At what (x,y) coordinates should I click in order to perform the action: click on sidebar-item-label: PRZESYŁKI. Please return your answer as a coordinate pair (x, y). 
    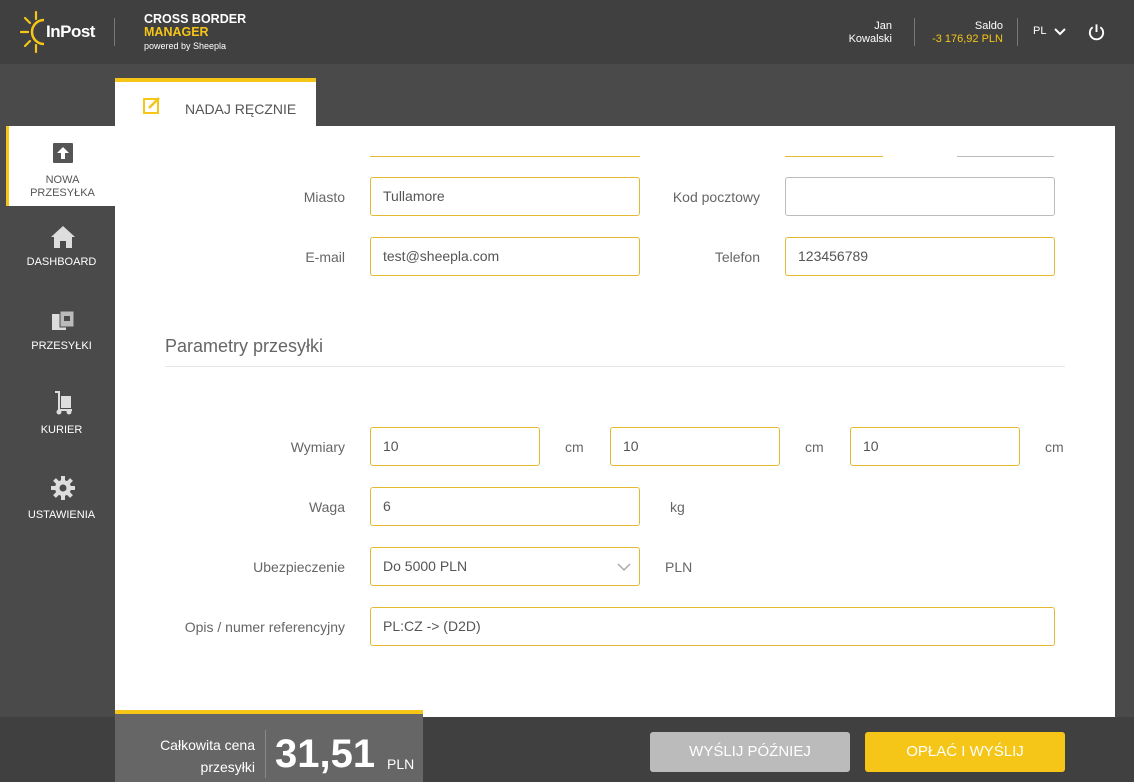
    Looking at the image, I should click on (61, 346).